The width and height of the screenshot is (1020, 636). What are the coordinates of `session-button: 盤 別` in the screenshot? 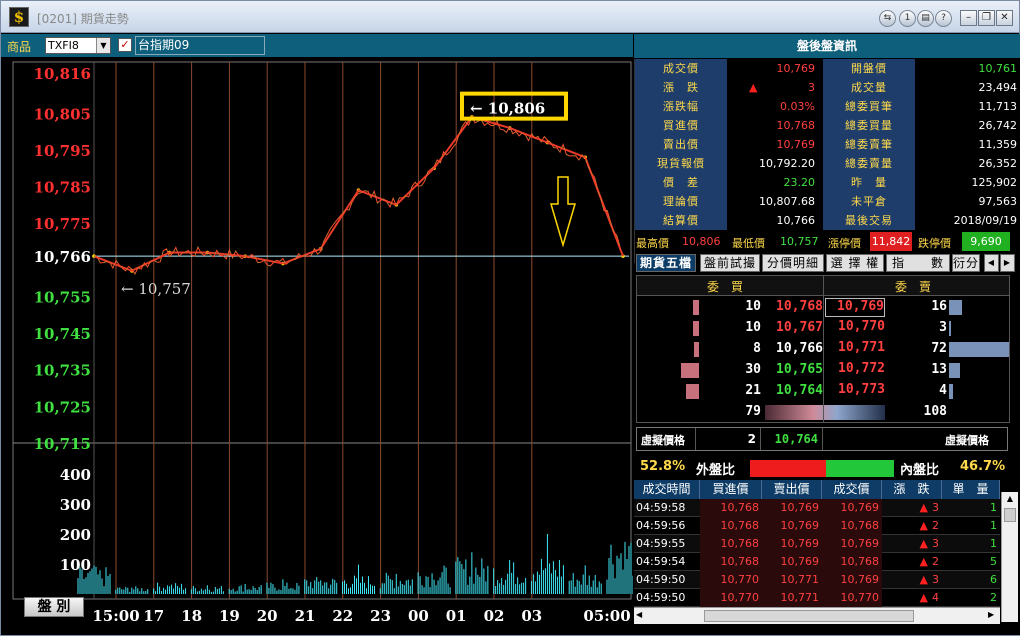 It's located at (54, 607).